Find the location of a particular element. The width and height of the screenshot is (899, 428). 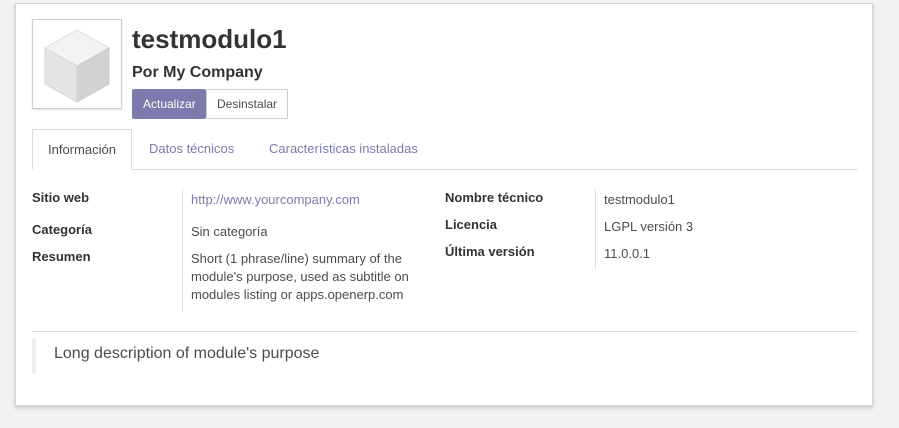

technical-name-label: Nombre técnico is located at coordinates (494, 197).